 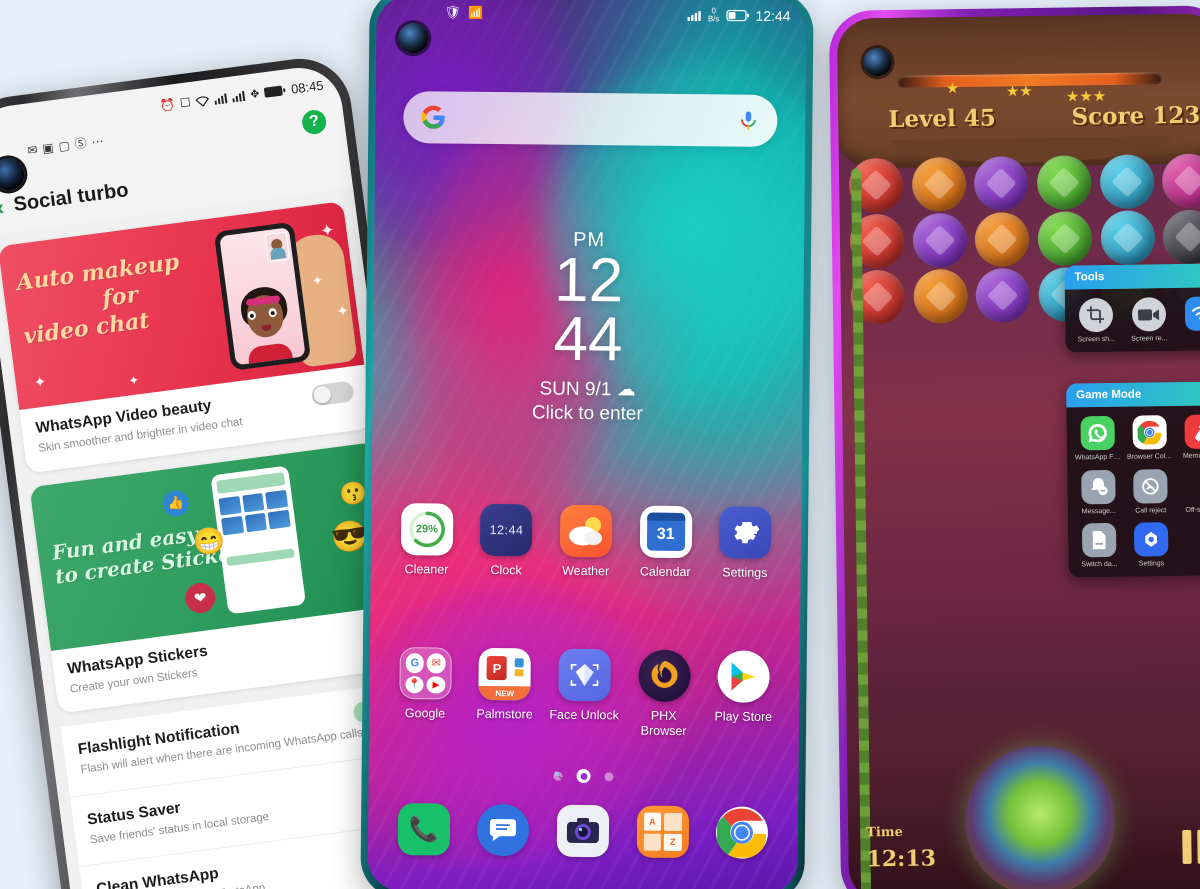 What do you see at coordinates (901, 848) in the screenshot?
I see `game-timer: Time 12:13` at bounding box center [901, 848].